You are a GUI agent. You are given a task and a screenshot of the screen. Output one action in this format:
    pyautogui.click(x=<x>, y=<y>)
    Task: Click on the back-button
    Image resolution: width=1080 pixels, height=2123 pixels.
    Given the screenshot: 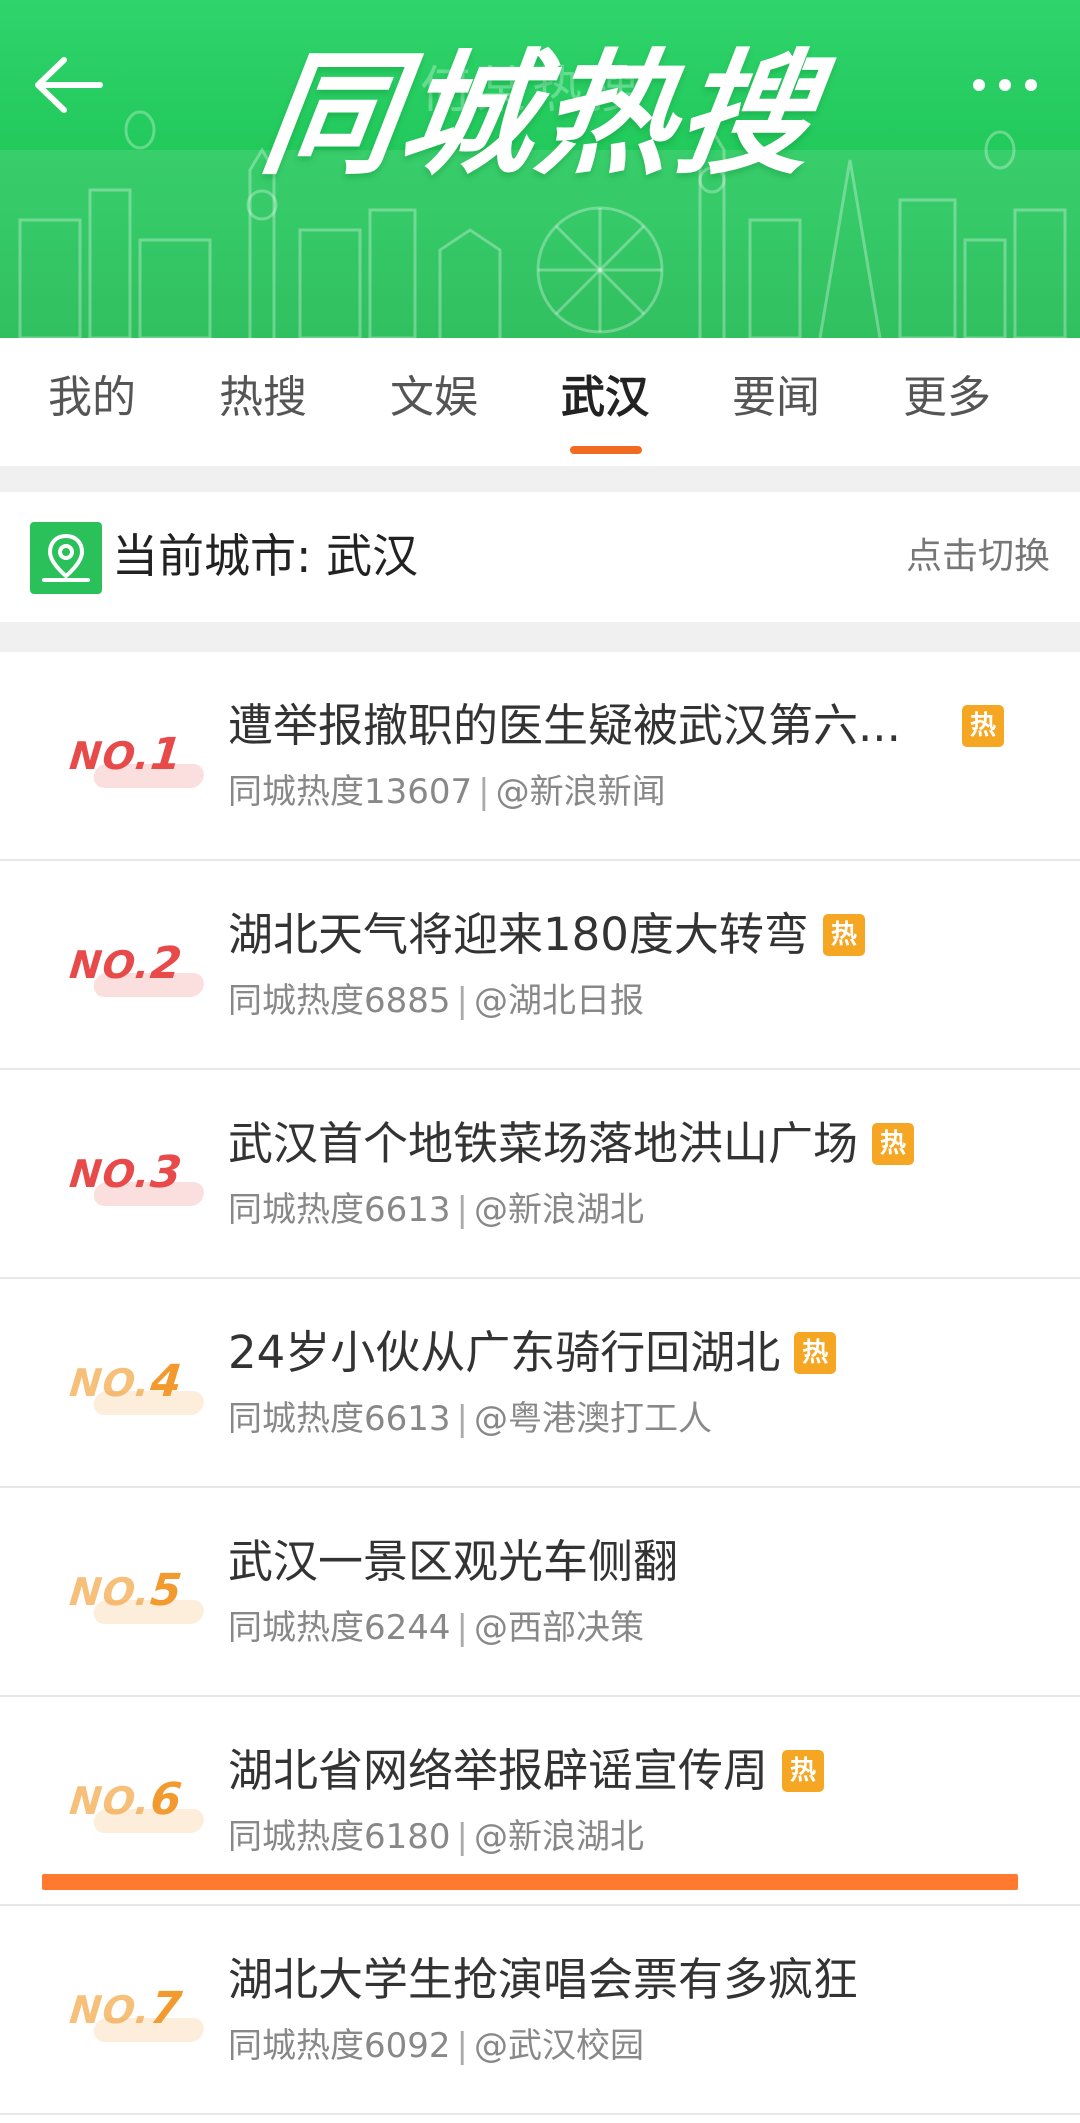 What is the action you would take?
    pyautogui.click(x=70, y=85)
    